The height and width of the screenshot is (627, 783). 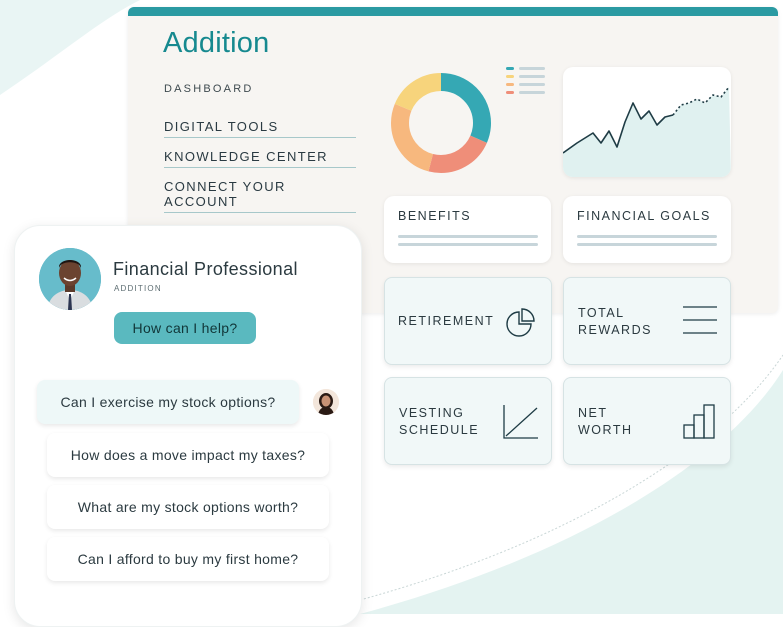 What do you see at coordinates (644, 216) in the screenshot?
I see `financial-goals-label: FINANCIAL GOALS` at bounding box center [644, 216].